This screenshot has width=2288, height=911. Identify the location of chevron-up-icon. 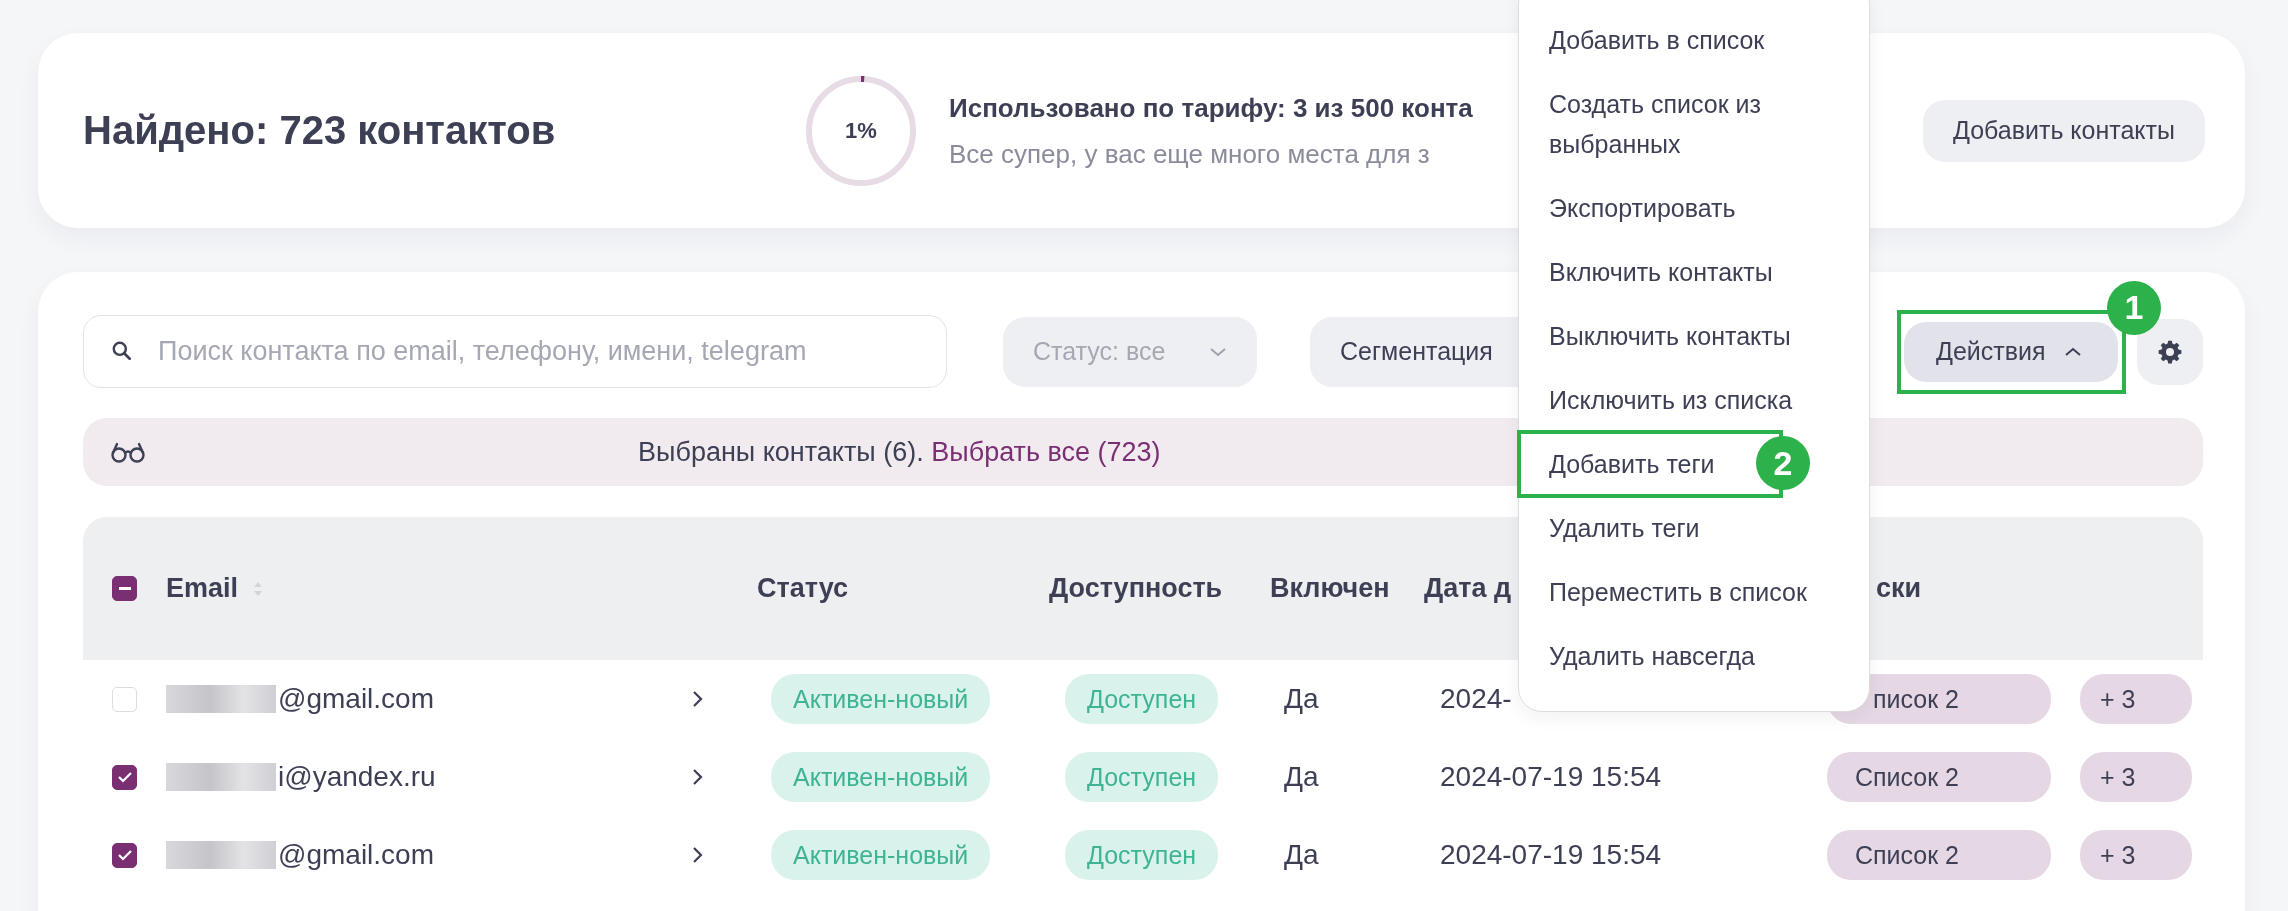
(2072, 351).